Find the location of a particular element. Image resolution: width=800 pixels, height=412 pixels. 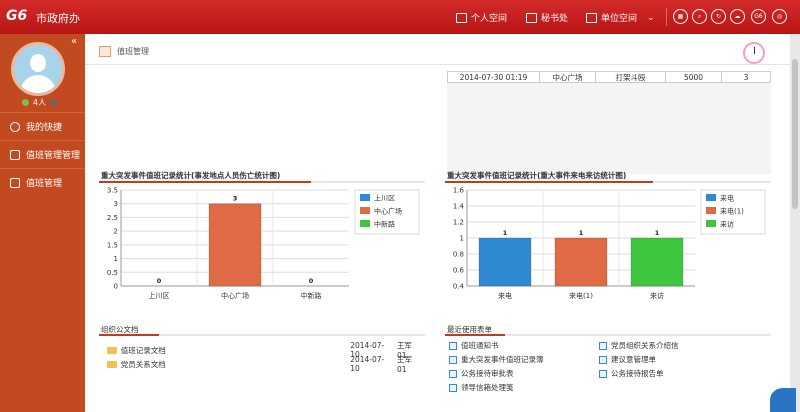

form-link: 重大突发事件值班记录簿 is located at coordinates (496, 359).